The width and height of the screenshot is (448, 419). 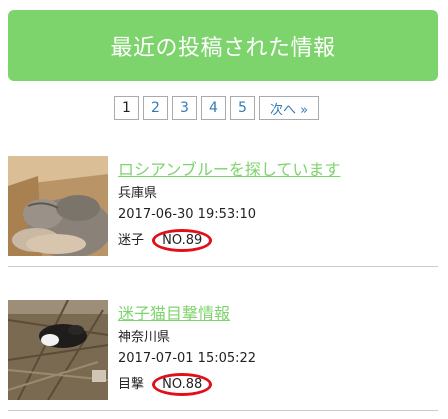 I want to click on post-title-link: ロシアンブルーを探しています, so click(x=229, y=168).